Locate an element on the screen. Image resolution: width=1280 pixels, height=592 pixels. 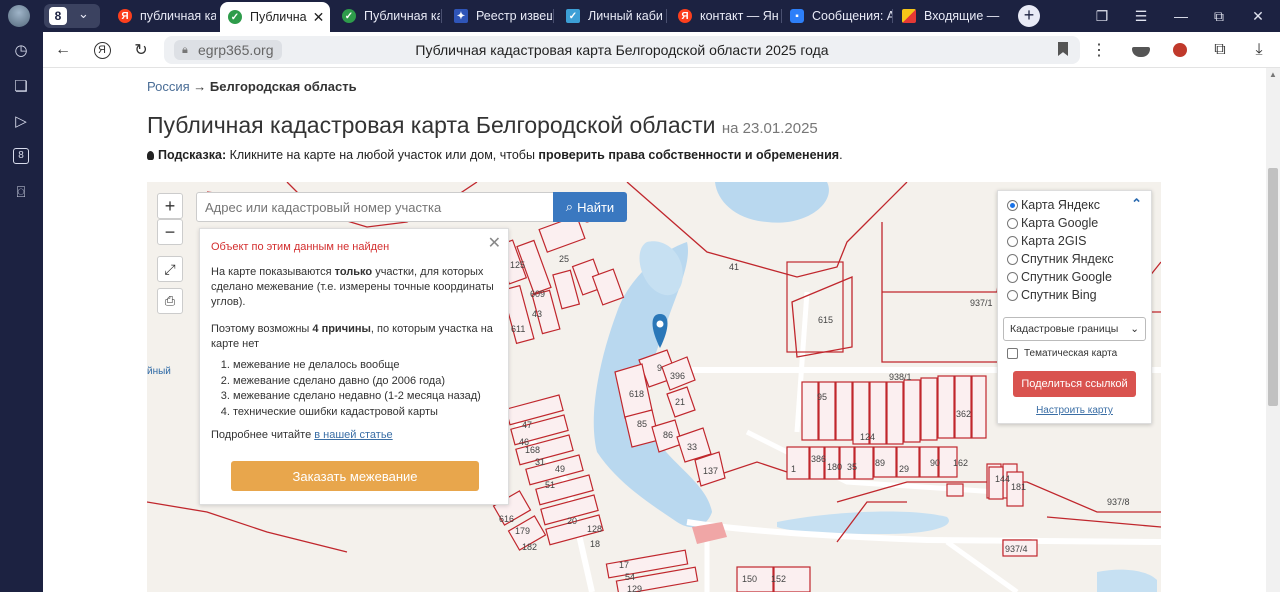
tab-publichnaya-3: ✓ Публичная ка is located at coordinates (387, 16).